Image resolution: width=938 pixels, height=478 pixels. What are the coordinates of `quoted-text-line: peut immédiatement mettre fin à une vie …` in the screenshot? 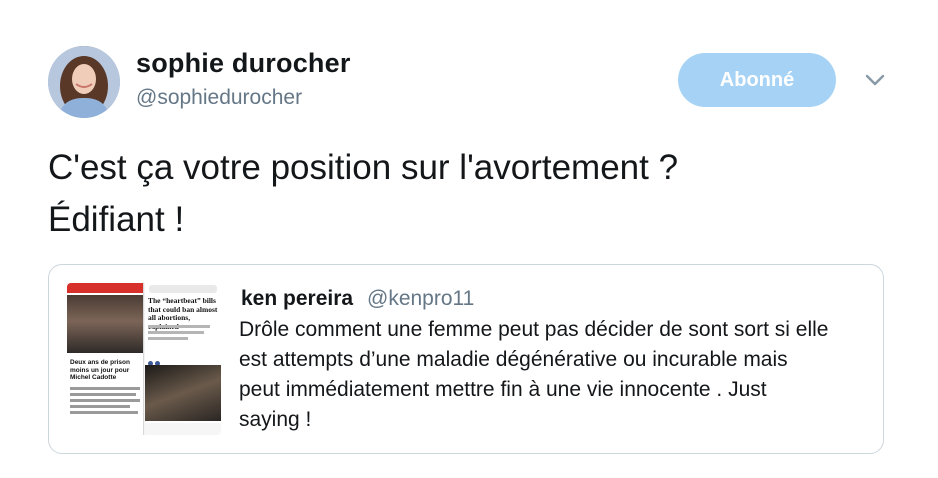 It's located at (503, 389).